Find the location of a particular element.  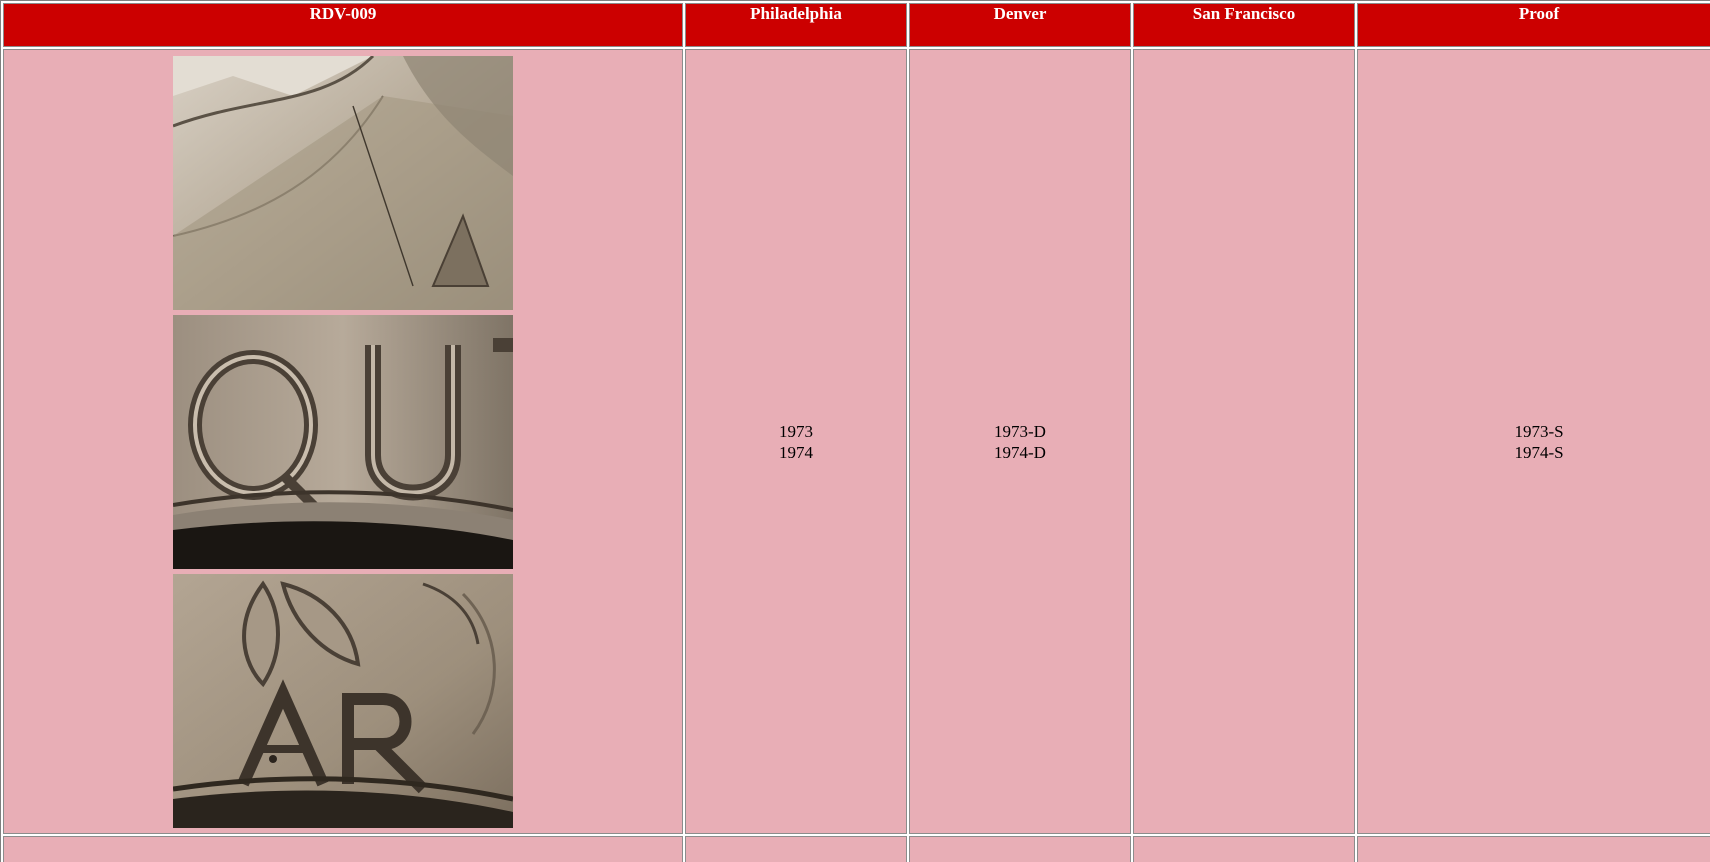

proof-year-2: 1974-S is located at coordinates (1539, 452).